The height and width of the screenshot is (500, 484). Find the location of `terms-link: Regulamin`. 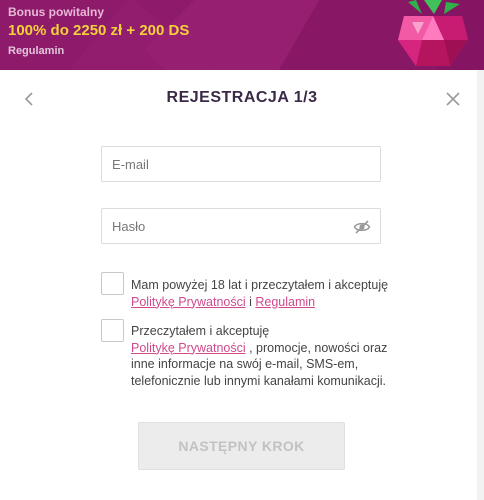

terms-link: Regulamin is located at coordinates (285, 302).